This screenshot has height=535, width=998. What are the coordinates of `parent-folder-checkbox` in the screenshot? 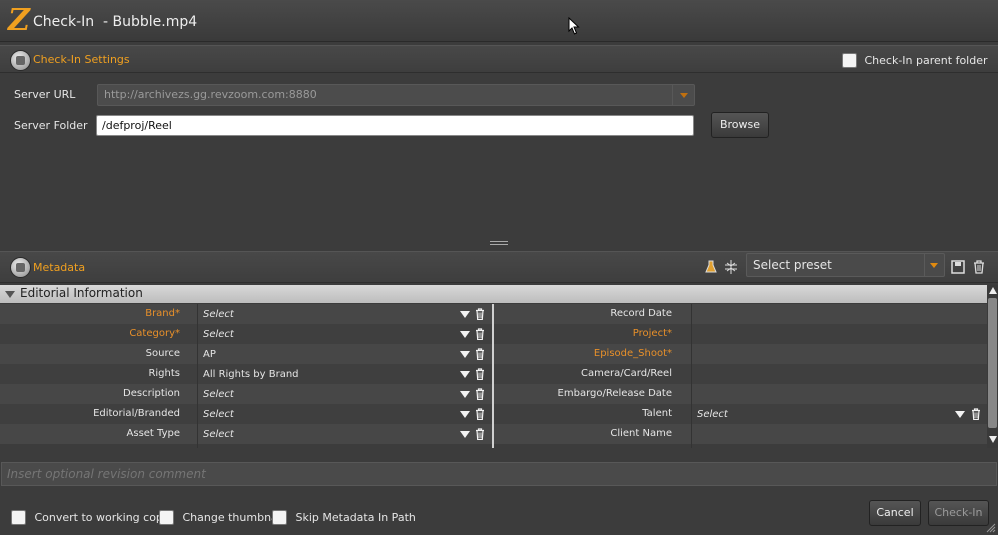 It's located at (849, 60).